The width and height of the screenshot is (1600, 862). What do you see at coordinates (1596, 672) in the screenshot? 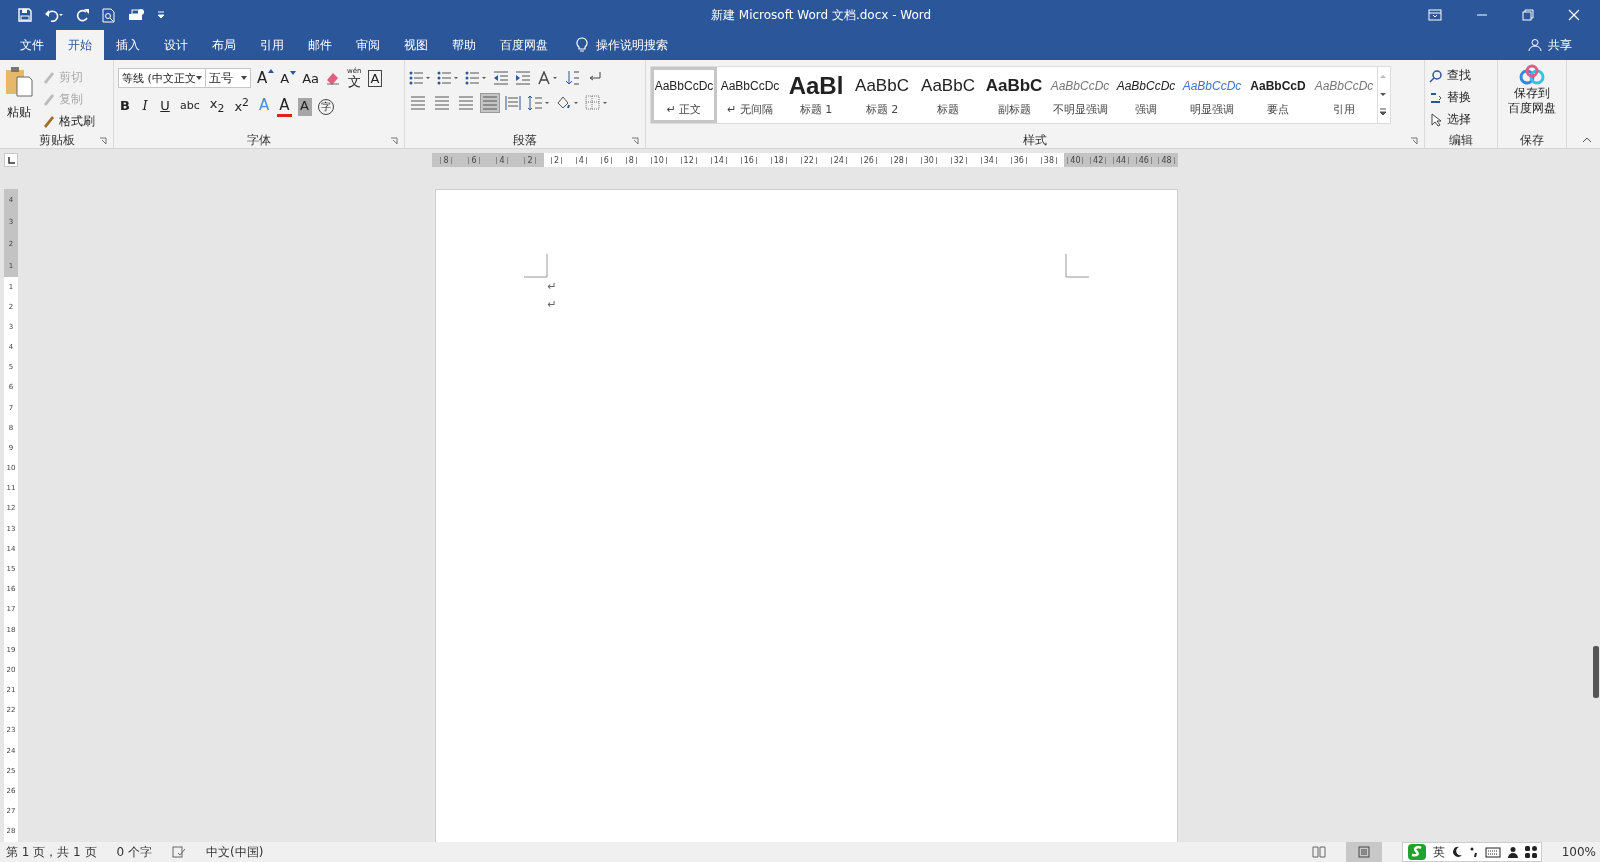
I see `scrollbar-thumb` at bounding box center [1596, 672].